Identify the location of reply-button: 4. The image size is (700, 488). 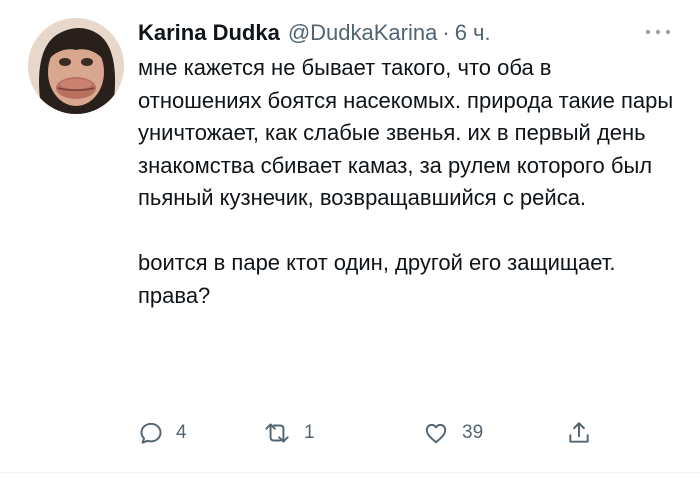
(162, 433).